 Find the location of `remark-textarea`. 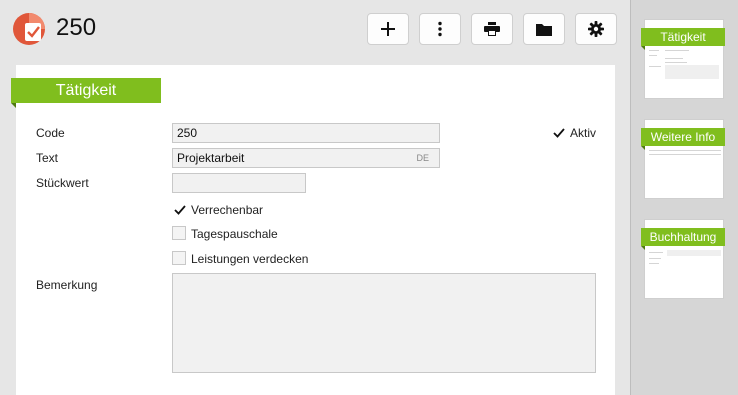

remark-textarea is located at coordinates (384, 323).